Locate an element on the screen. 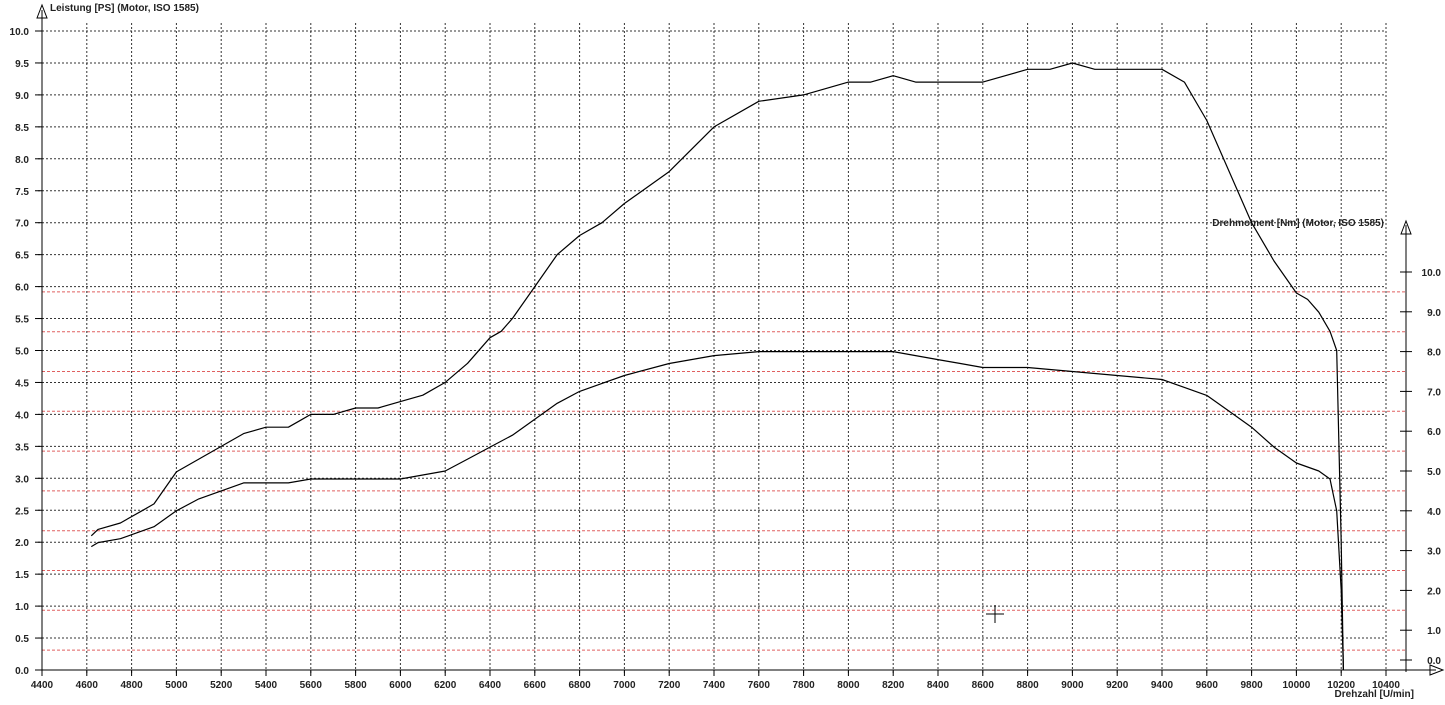  y-tick-label: 3.5 is located at coordinates (22, 447).